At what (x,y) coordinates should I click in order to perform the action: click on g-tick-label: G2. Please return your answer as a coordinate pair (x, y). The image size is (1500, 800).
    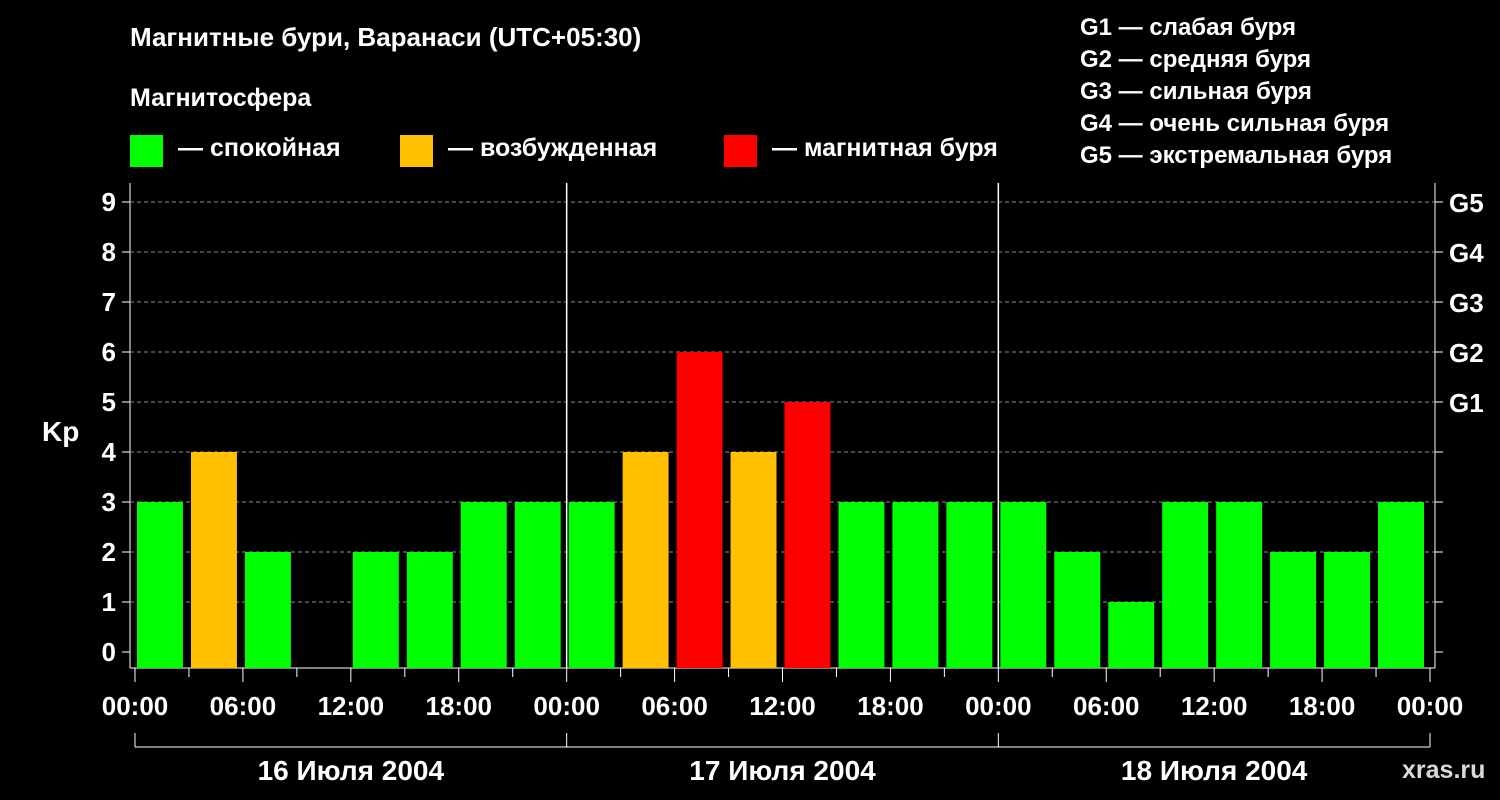
    Looking at the image, I should click on (1466, 353).